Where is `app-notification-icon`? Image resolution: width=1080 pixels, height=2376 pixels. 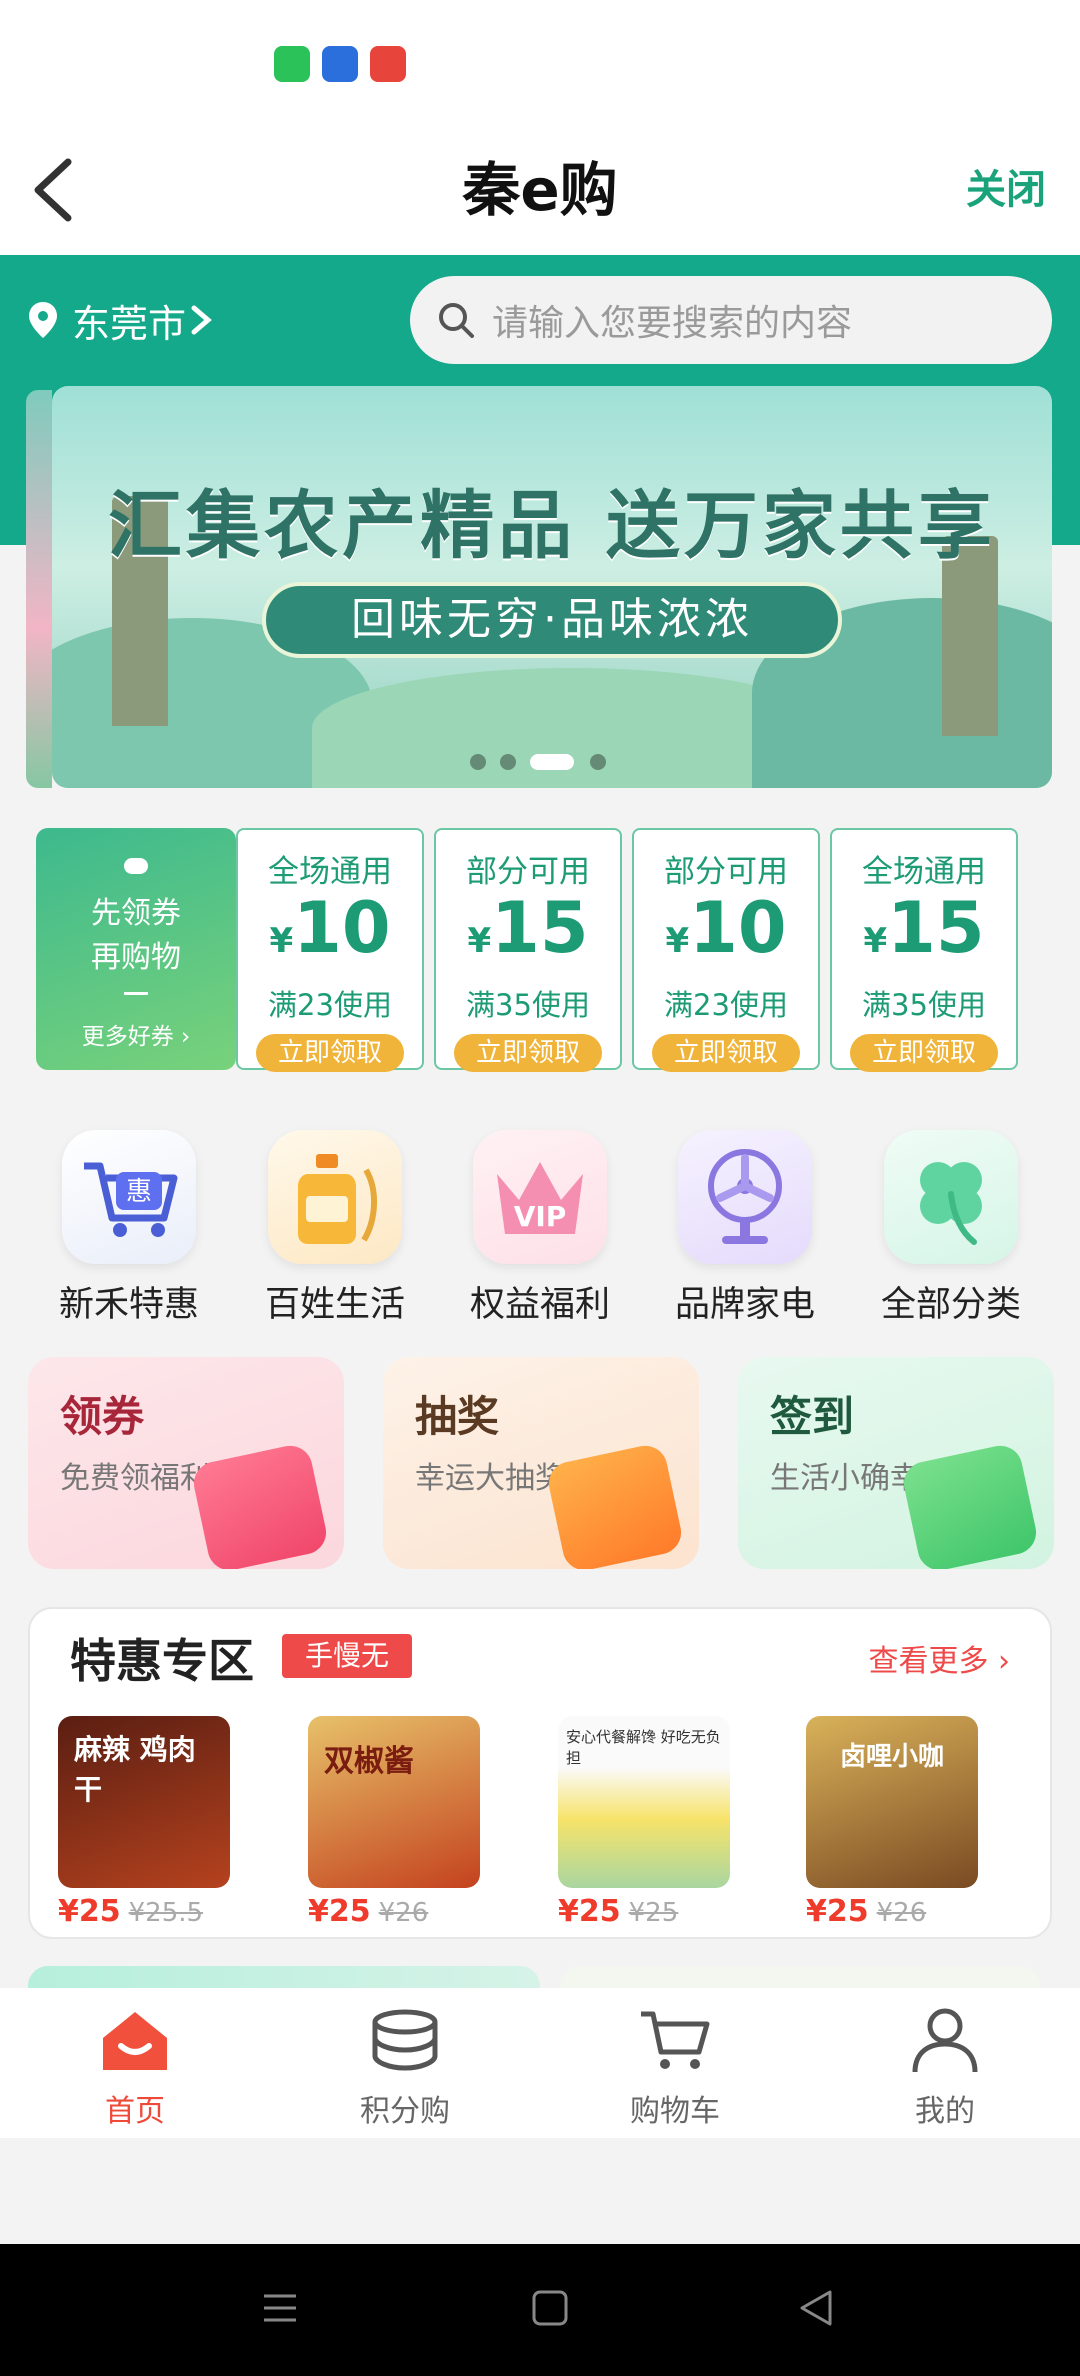
app-notification-icon is located at coordinates (388, 64).